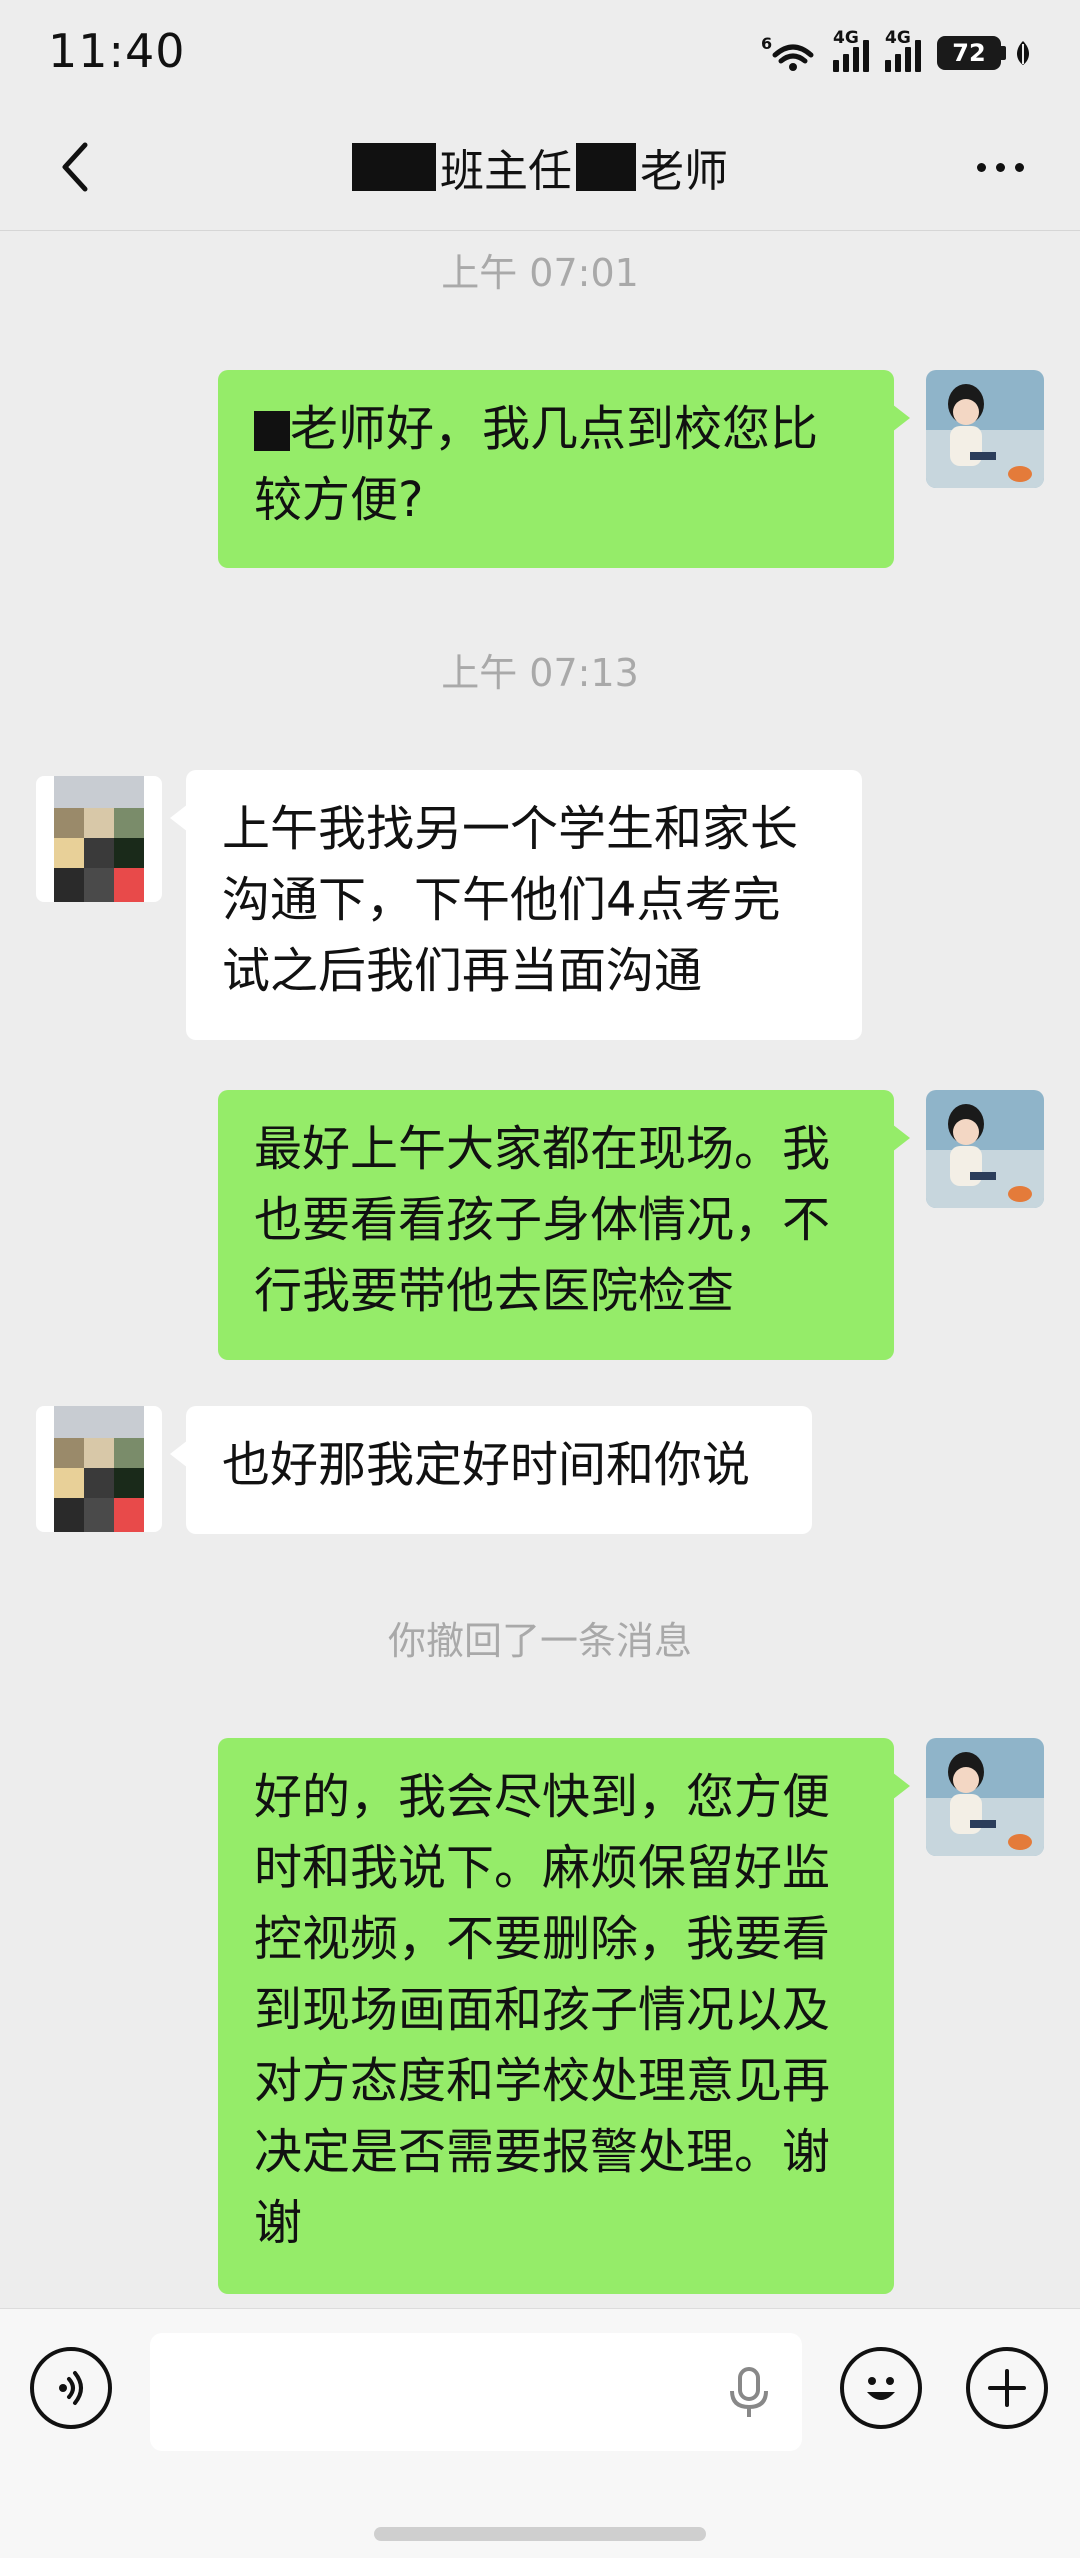 The width and height of the screenshot is (1080, 2558). I want to click on nav-bar: 班主任 老师, so click(540, 167).